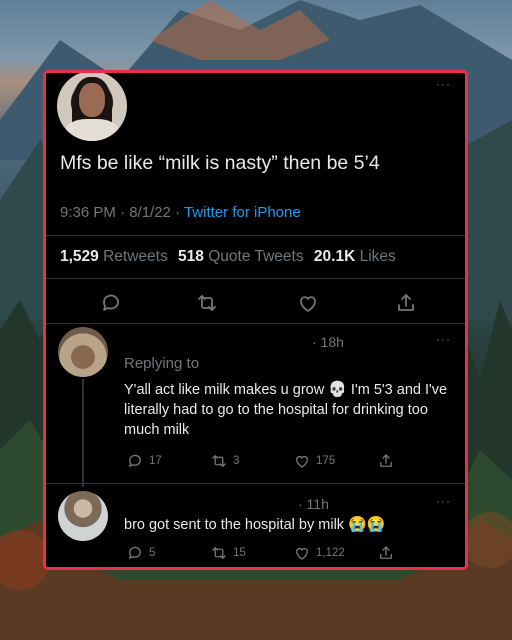 This screenshot has width=512, height=640. What do you see at coordinates (406, 303) in the screenshot?
I see `share-icon` at bounding box center [406, 303].